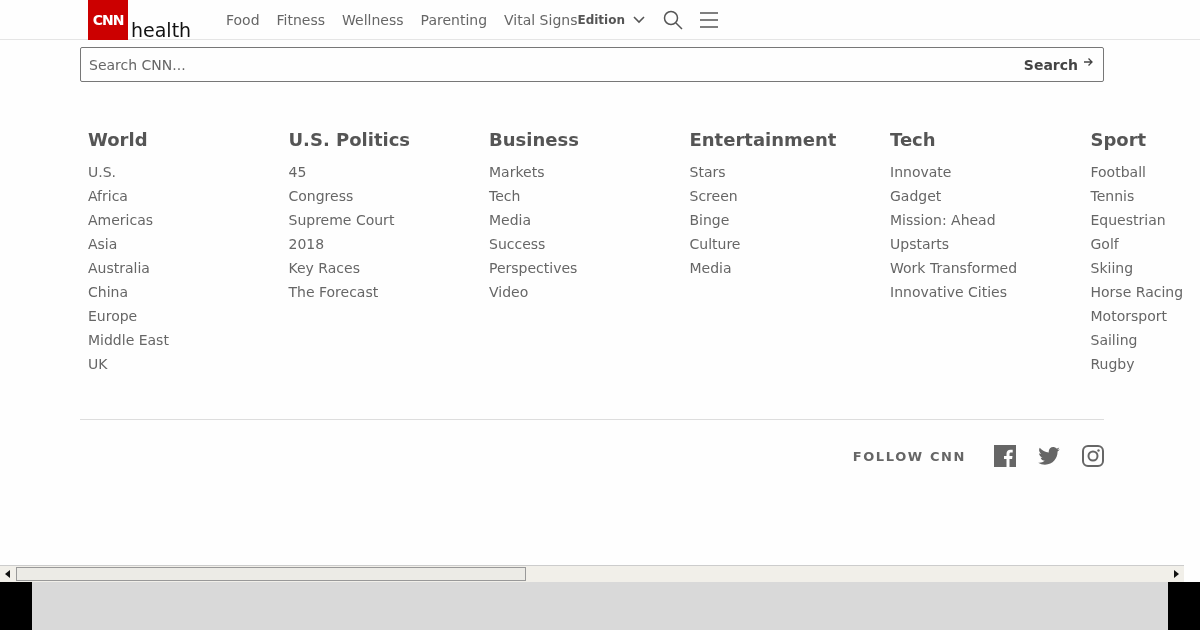  I want to click on facebook-icon, so click(1005, 456).